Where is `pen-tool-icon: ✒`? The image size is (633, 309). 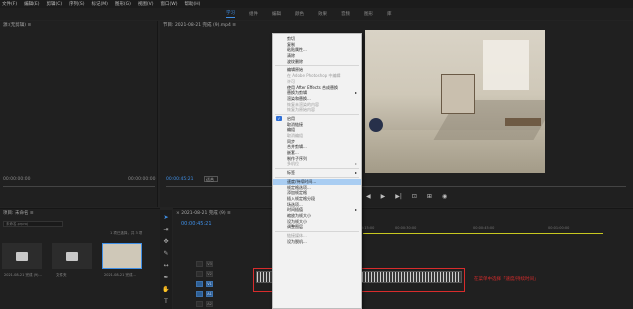
pen-tool-icon: ✒ is located at coordinates (165, 277).